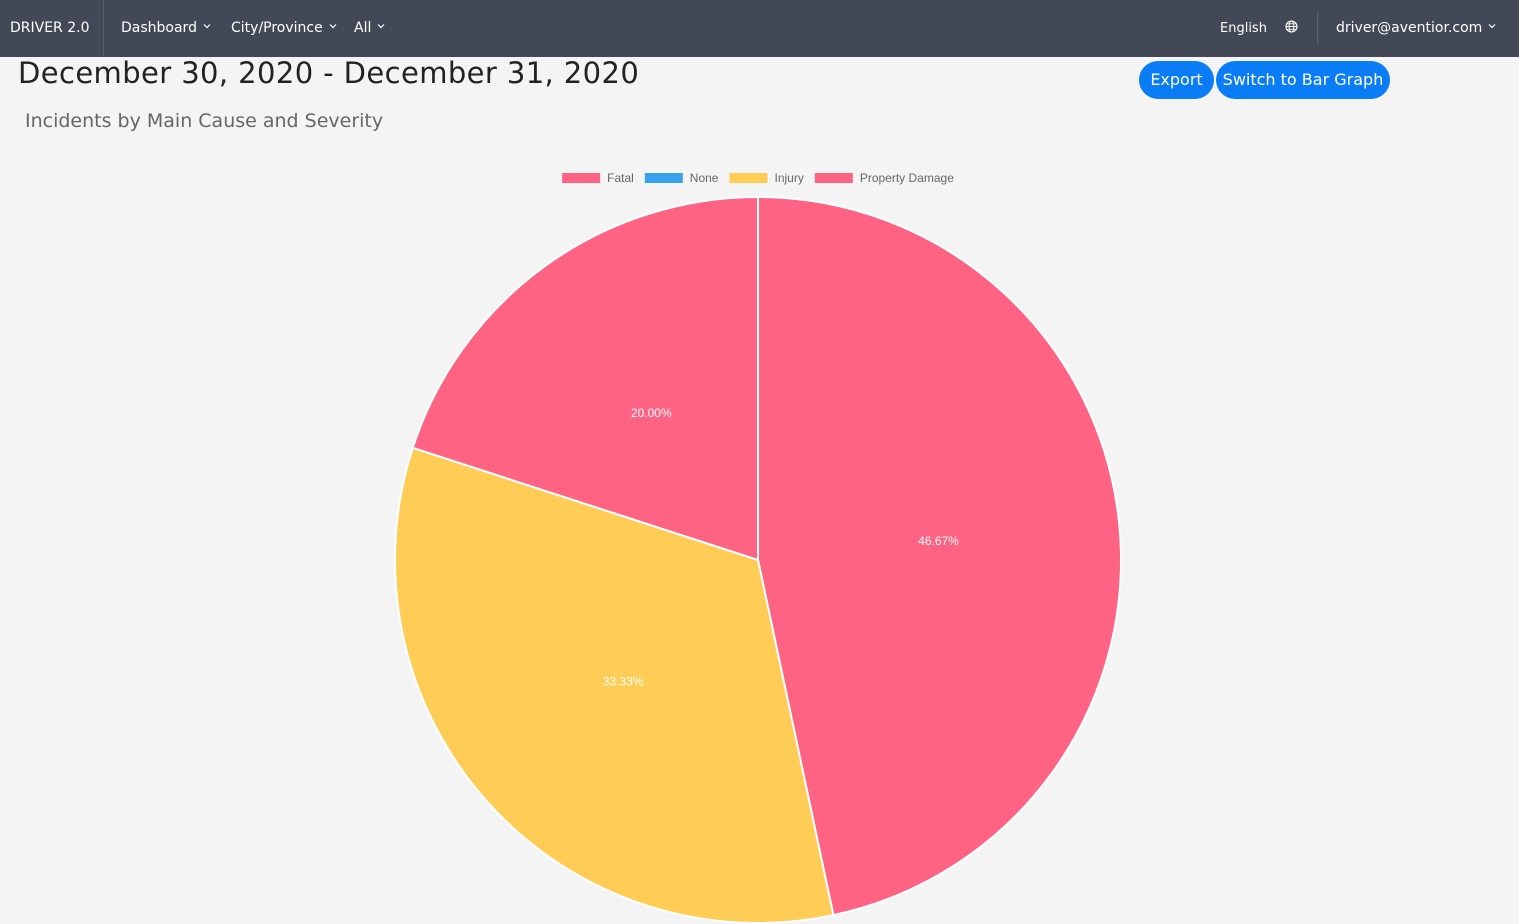  What do you see at coordinates (663, 178) in the screenshot?
I see `legend-swatch-none` at bounding box center [663, 178].